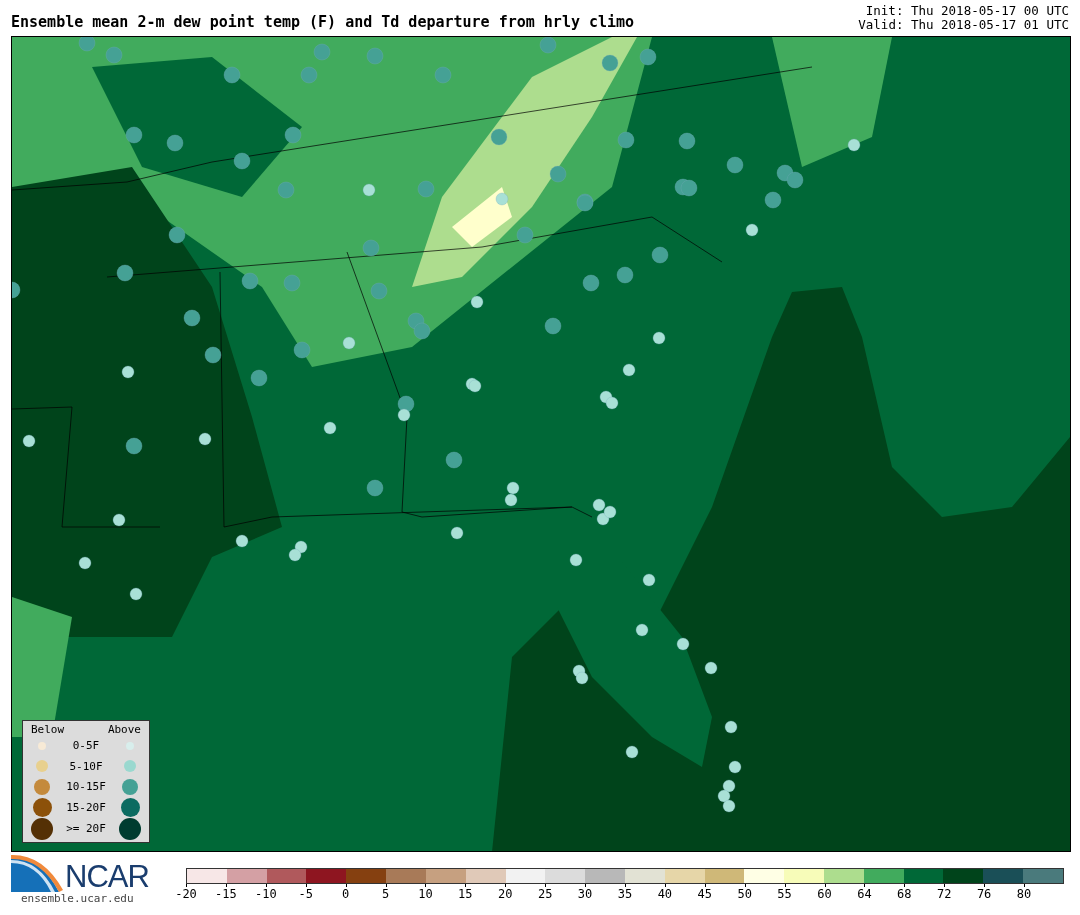 Image resolution: width=1080 pixels, height=915 pixels. Describe the element at coordinates (625, 894) in the screenshot. I see `tick-label: 35` at that location.